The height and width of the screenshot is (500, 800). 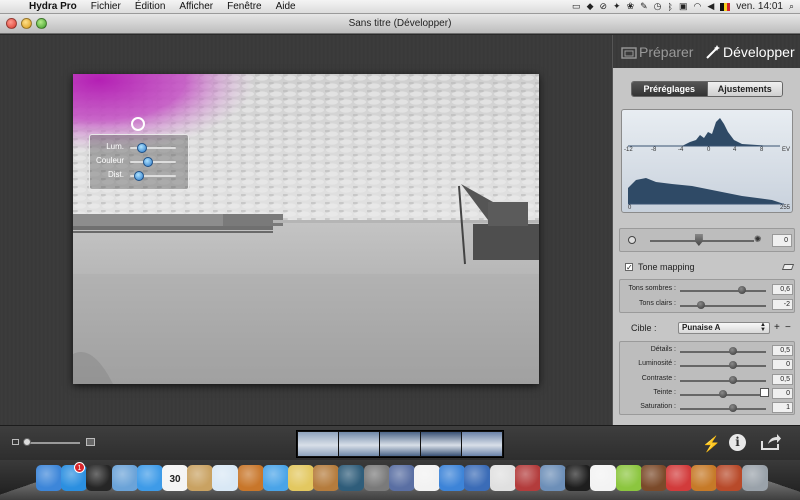 I want to click on xcode-icon, so click(x=401, y=478).